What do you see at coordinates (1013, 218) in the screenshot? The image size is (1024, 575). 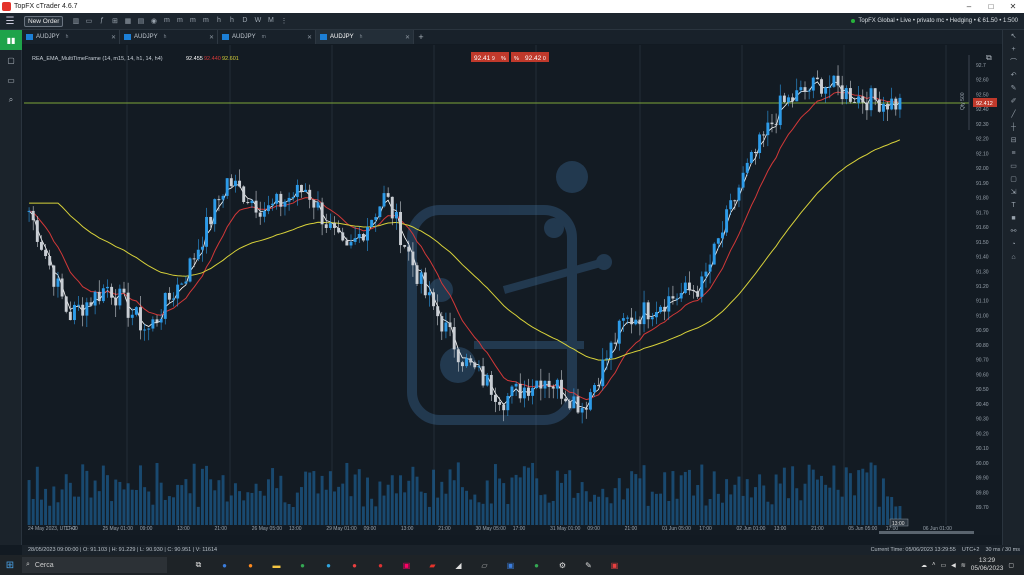 I see `note-icon: ■` at bounding box center [1013, 218].